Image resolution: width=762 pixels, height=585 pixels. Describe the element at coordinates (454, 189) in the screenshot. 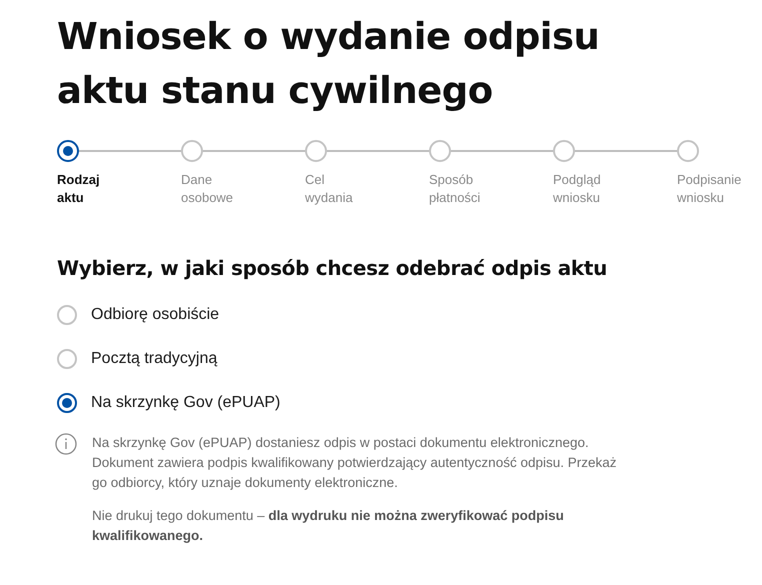

I see `step-label: Sposób płatności` at that location.